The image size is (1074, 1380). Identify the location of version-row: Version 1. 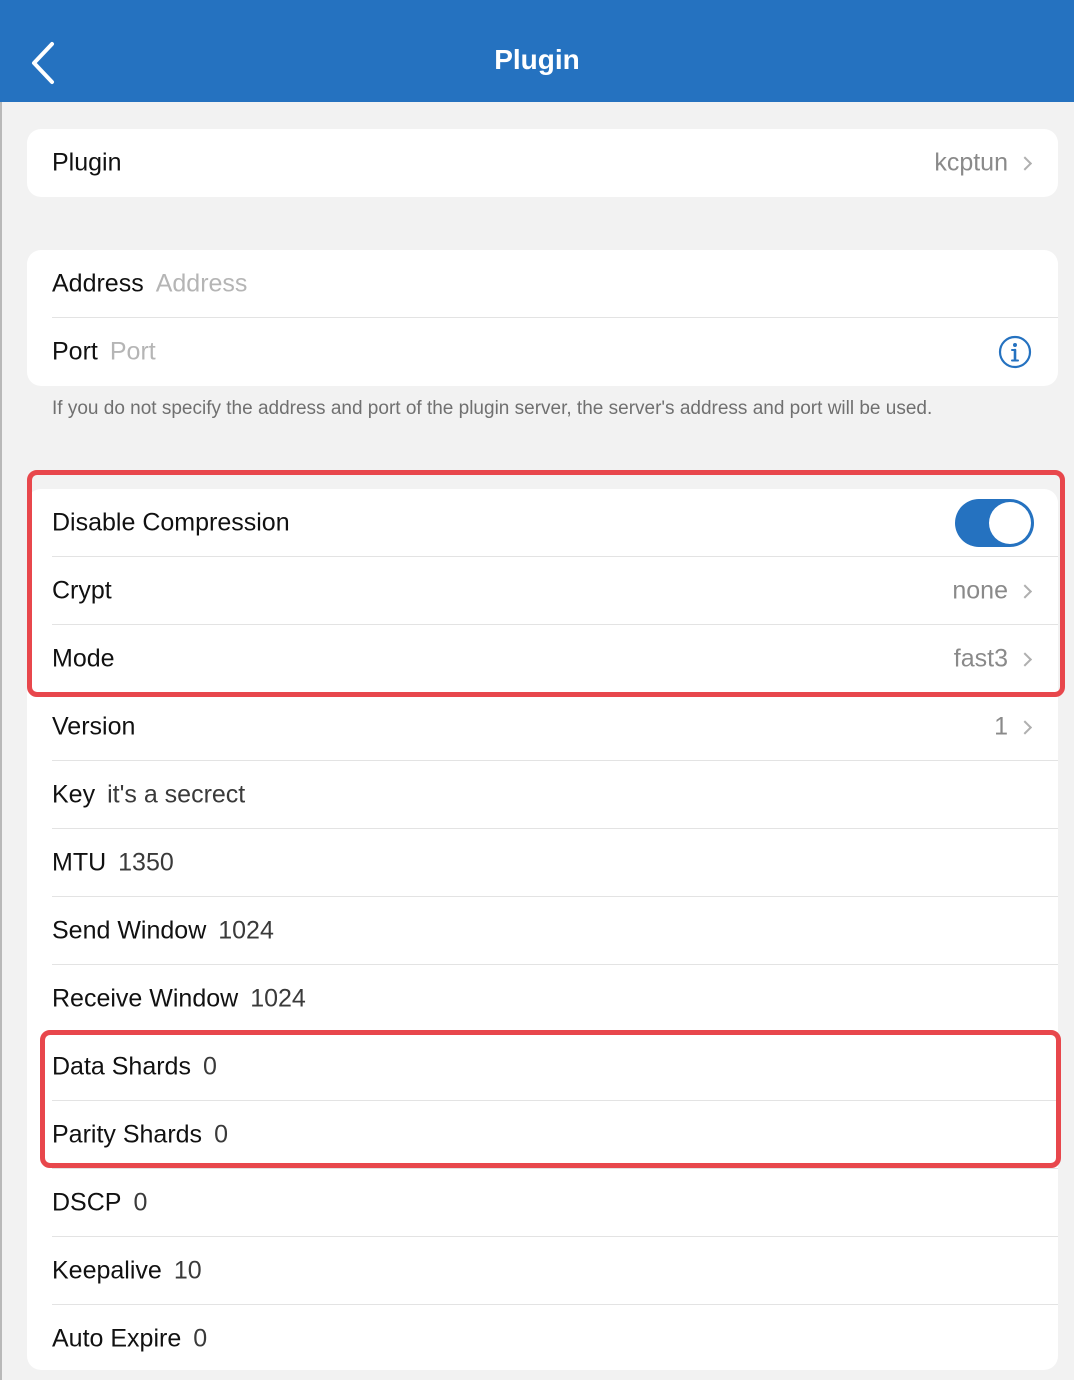
(542, 727).